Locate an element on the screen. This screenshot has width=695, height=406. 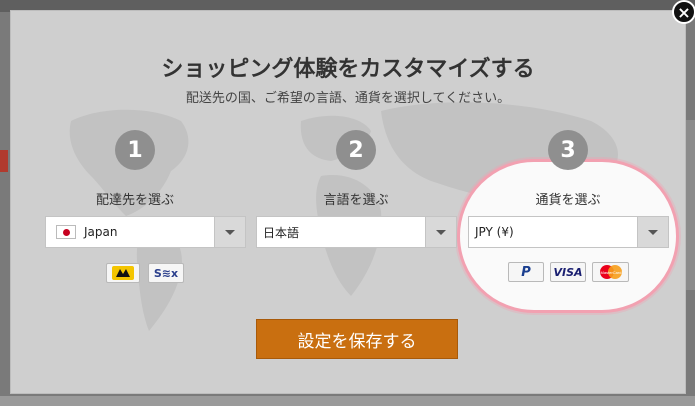
currency-value: JPY (¥) is located at coordinates (494, 232).